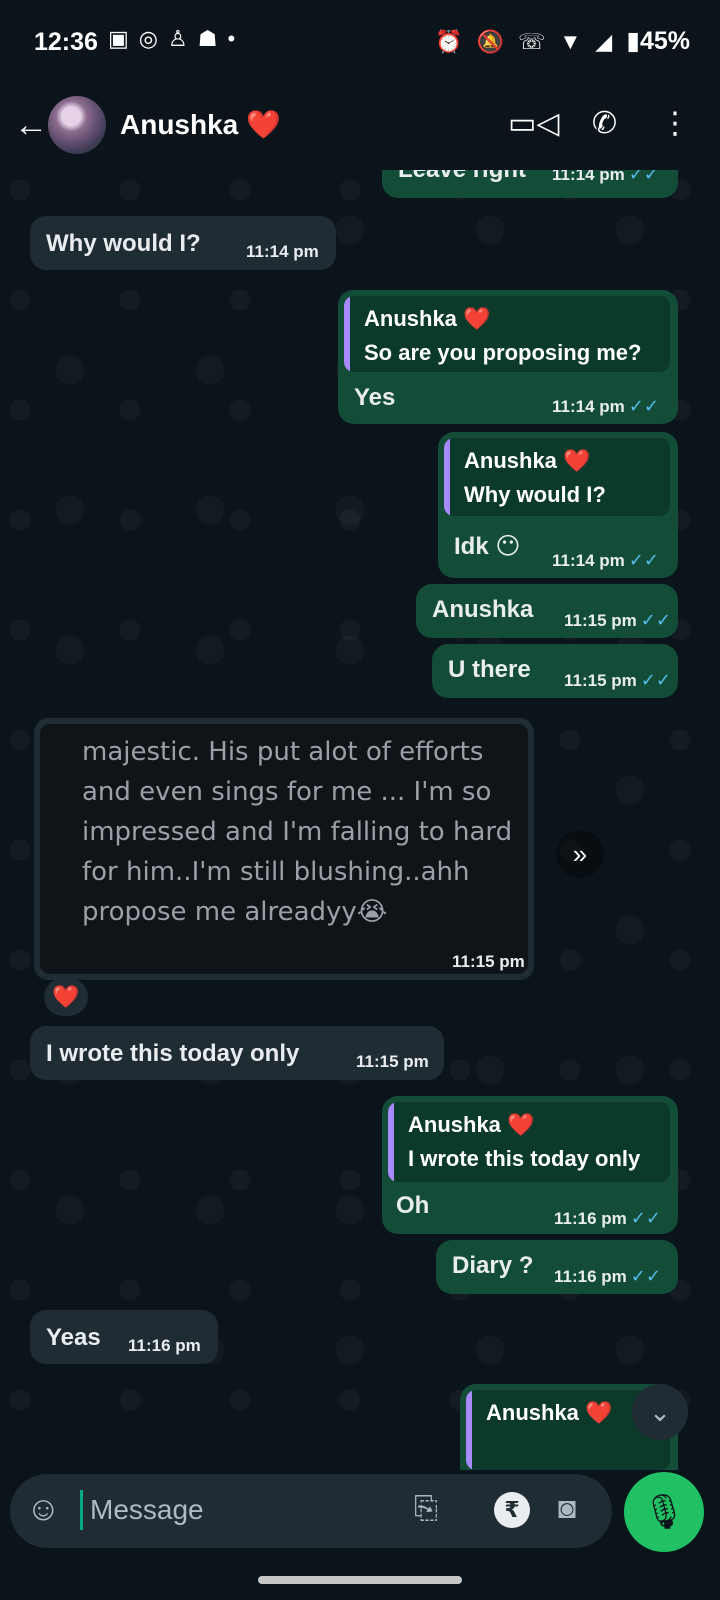 This screenshot has height=1600, width=720. What do you see at coordinates (81, 1510) in the screenshot?
I see `text-cursor` at bounding box center [81, 1510].